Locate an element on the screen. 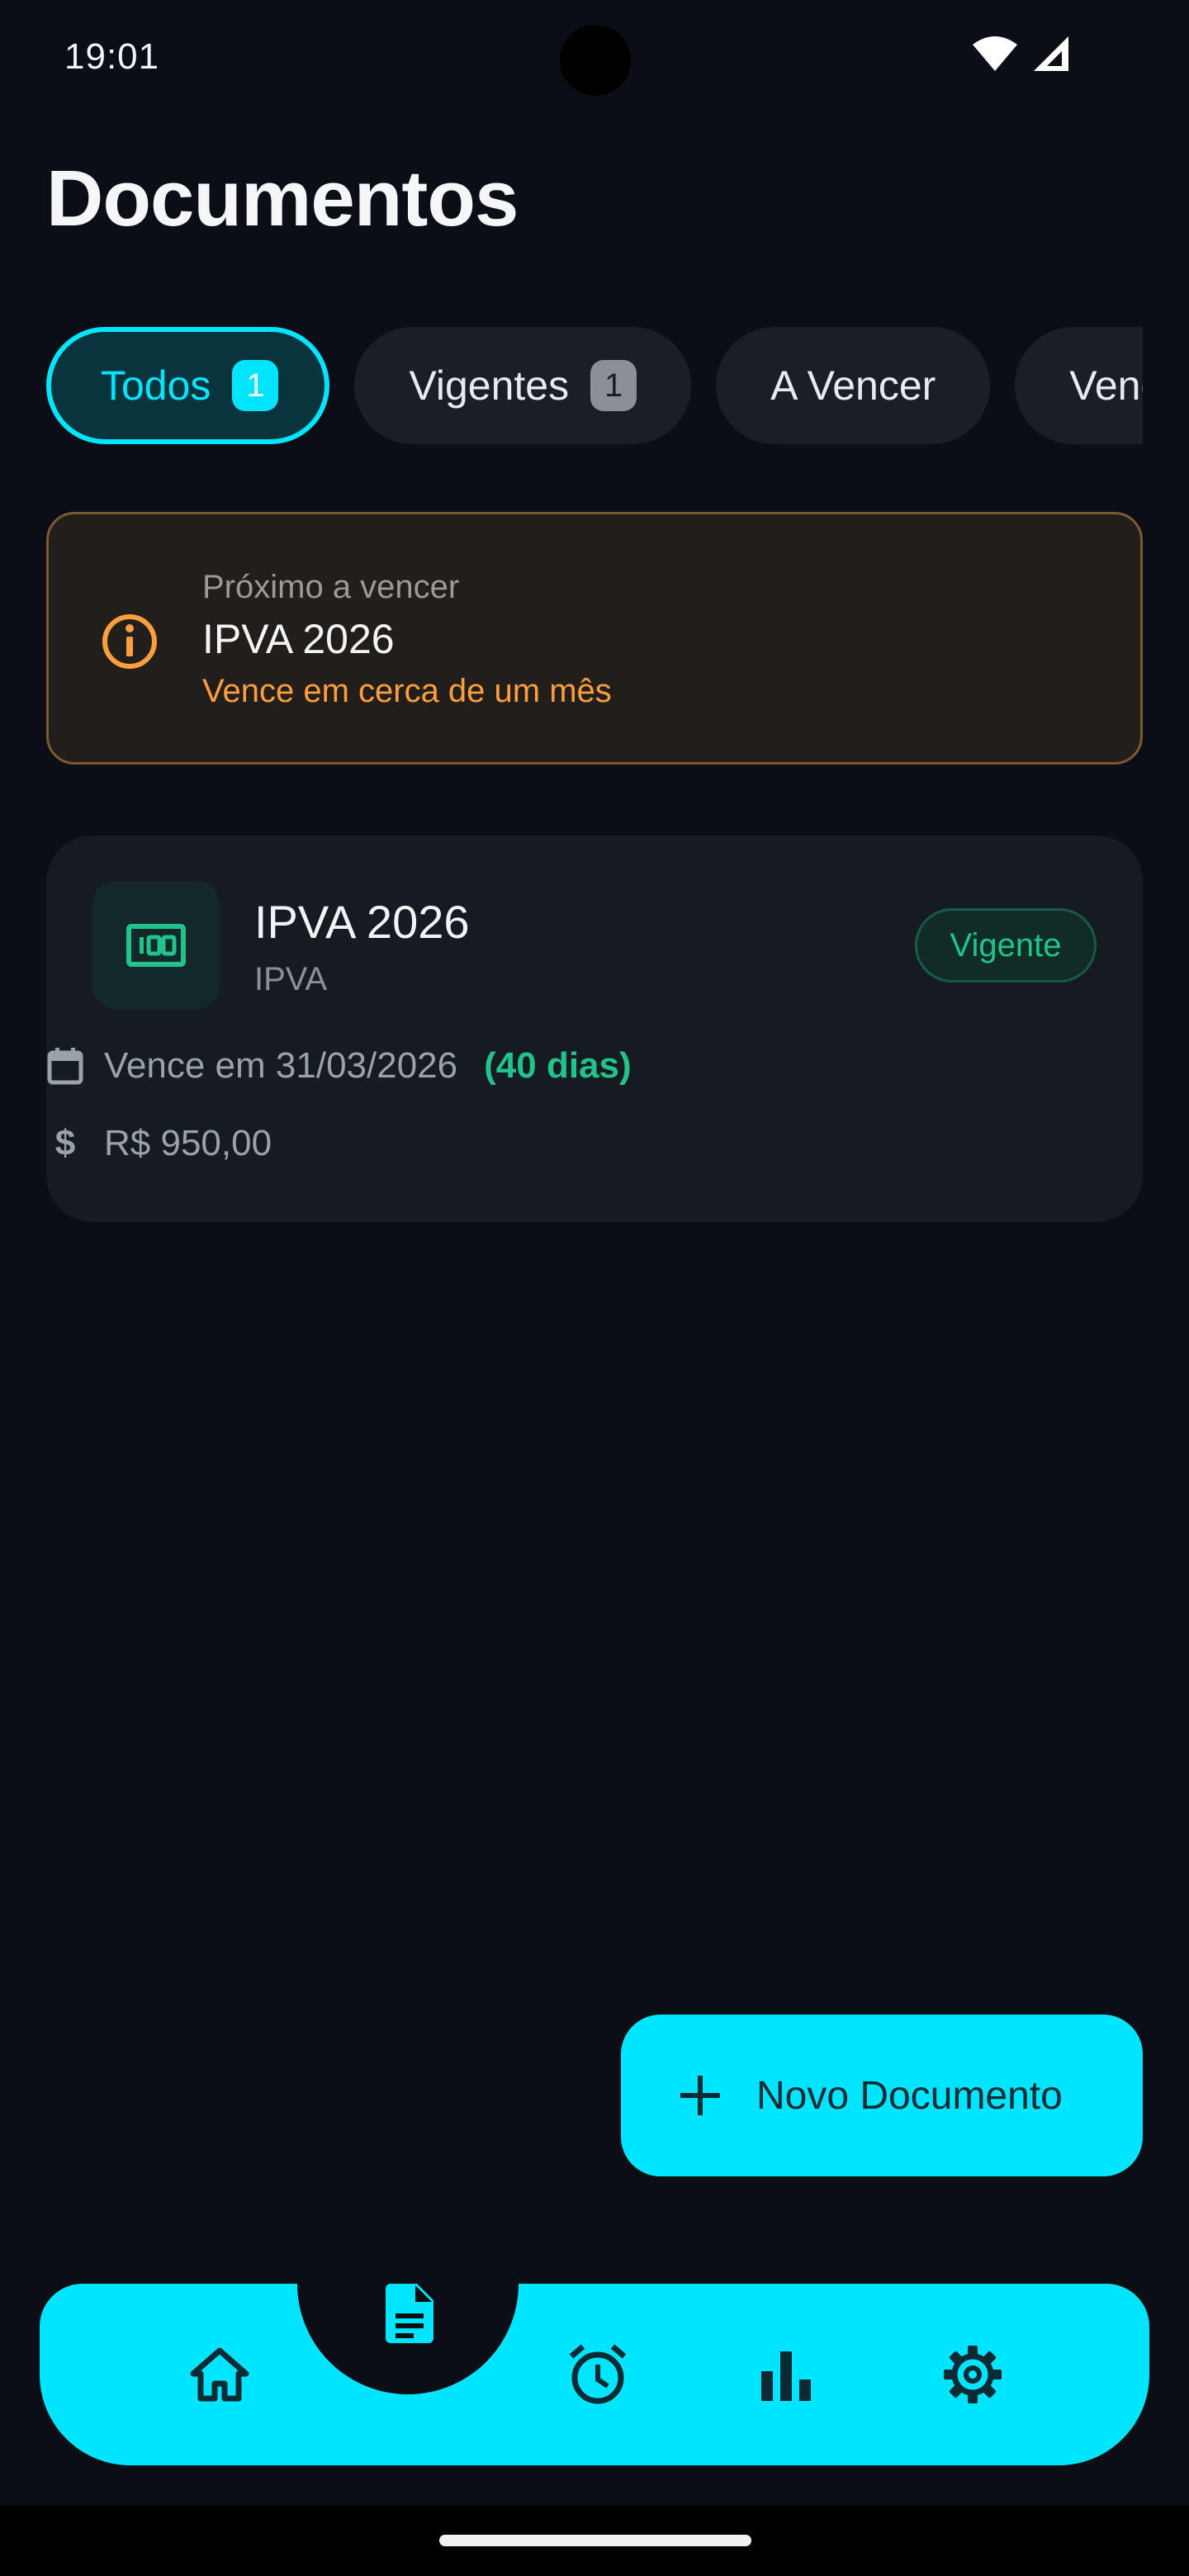 The height and width of the screenshot is (2576, 1189). document-icon is located at coordinates (409, 2313).